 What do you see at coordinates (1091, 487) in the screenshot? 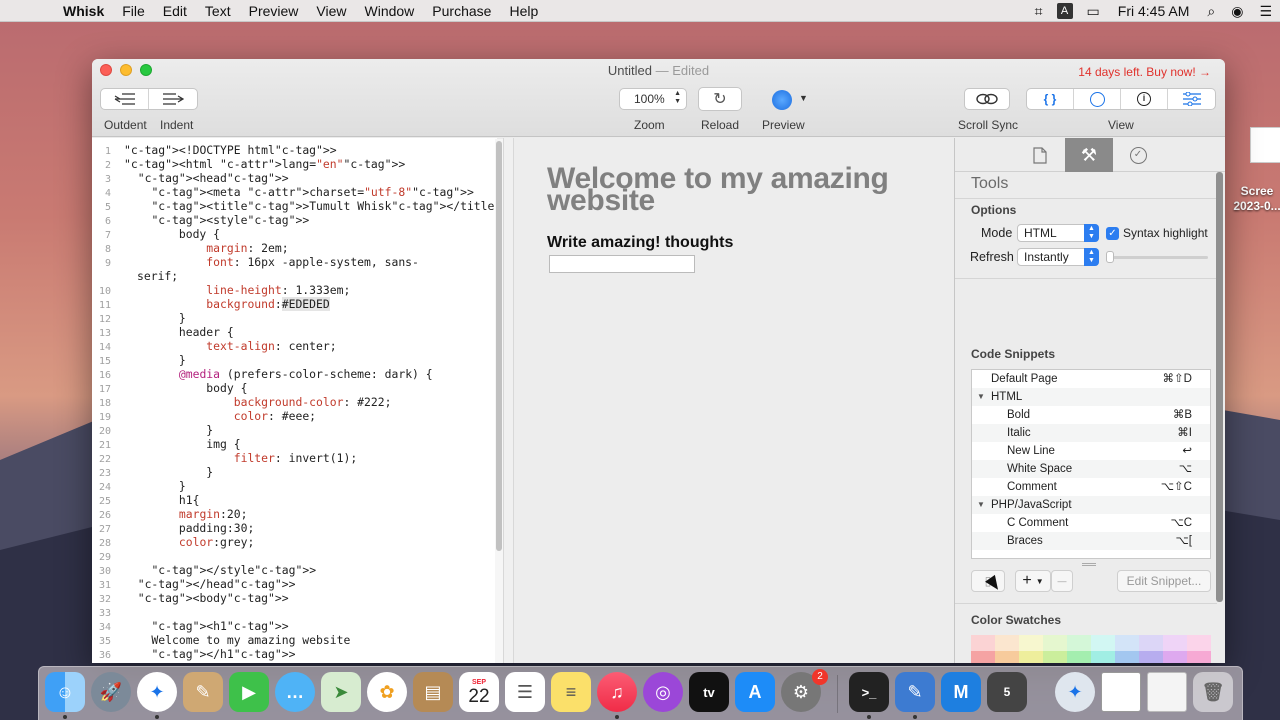
I see `snippet-item: Comment ⌥⇧C` at bounding box center [1091, 487].